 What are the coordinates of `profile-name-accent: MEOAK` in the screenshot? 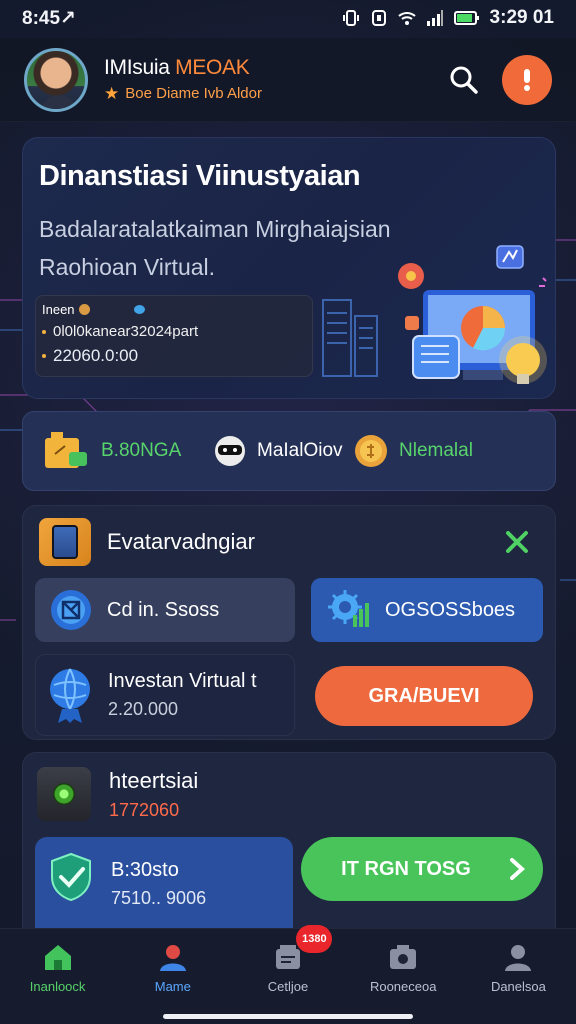 It's located at (212, 67).